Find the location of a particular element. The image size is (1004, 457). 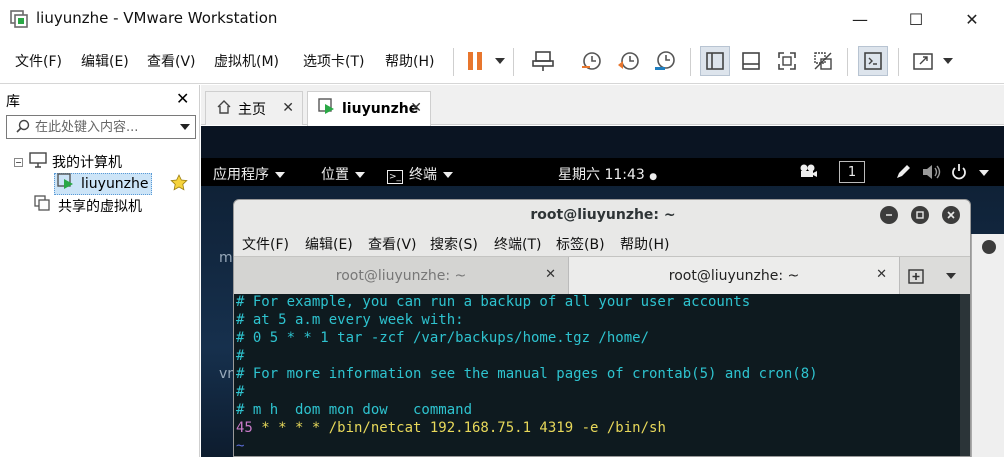

pause-dropdown-icon is located at coordinates (500, 61).